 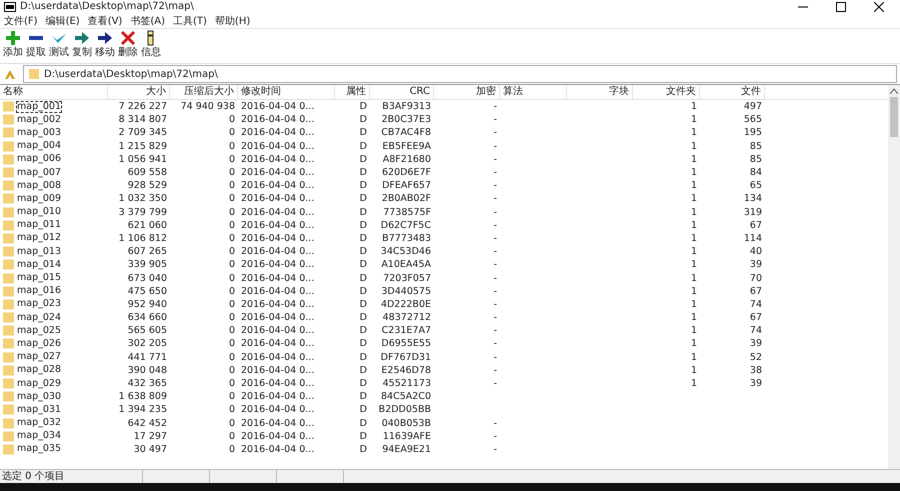 I want to click on column-header: 修改时间, so click(x=286, y=92).